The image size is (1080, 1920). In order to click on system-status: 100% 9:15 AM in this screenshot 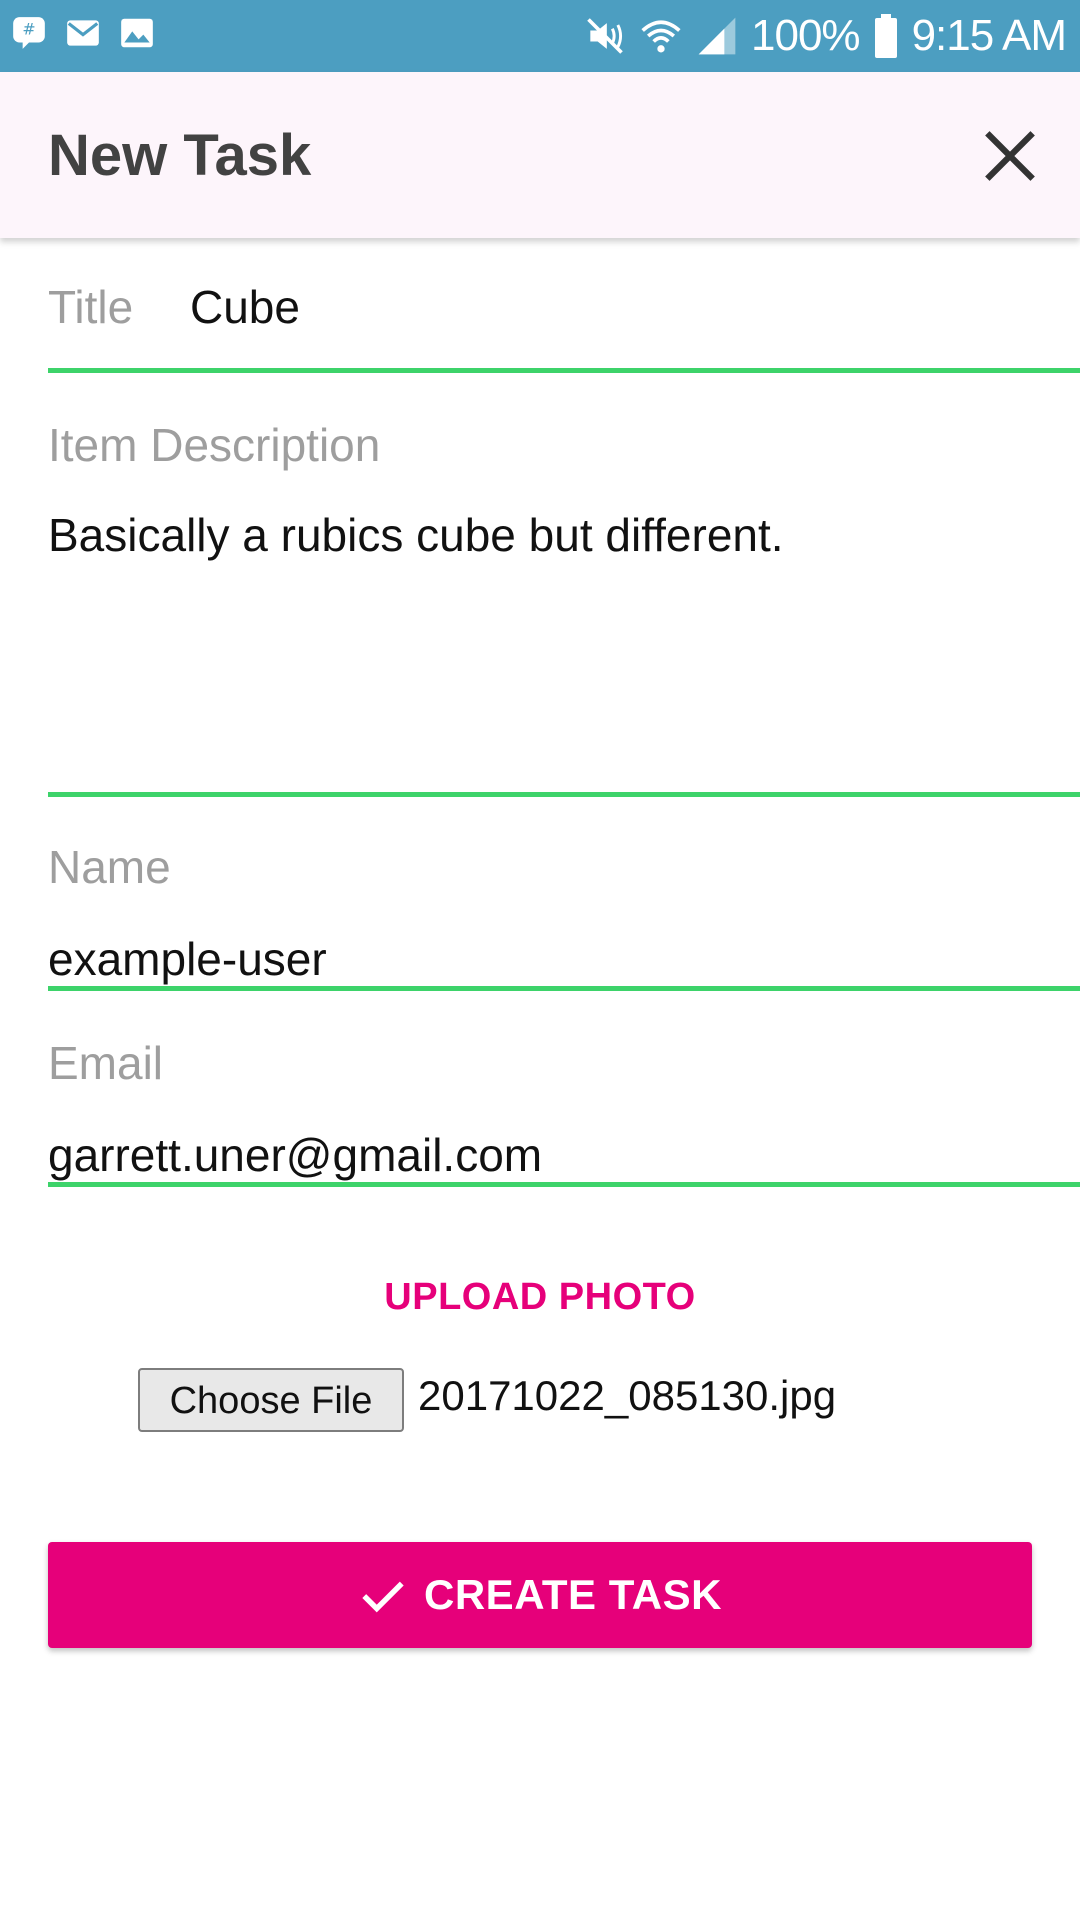, I will do `click(825, 36)`.